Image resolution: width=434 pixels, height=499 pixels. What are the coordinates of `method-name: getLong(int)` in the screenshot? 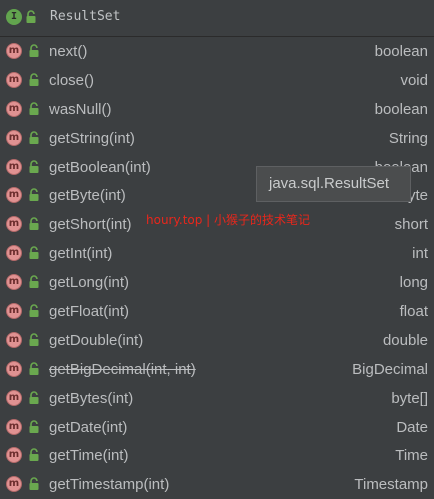 It's located at (89, 283).